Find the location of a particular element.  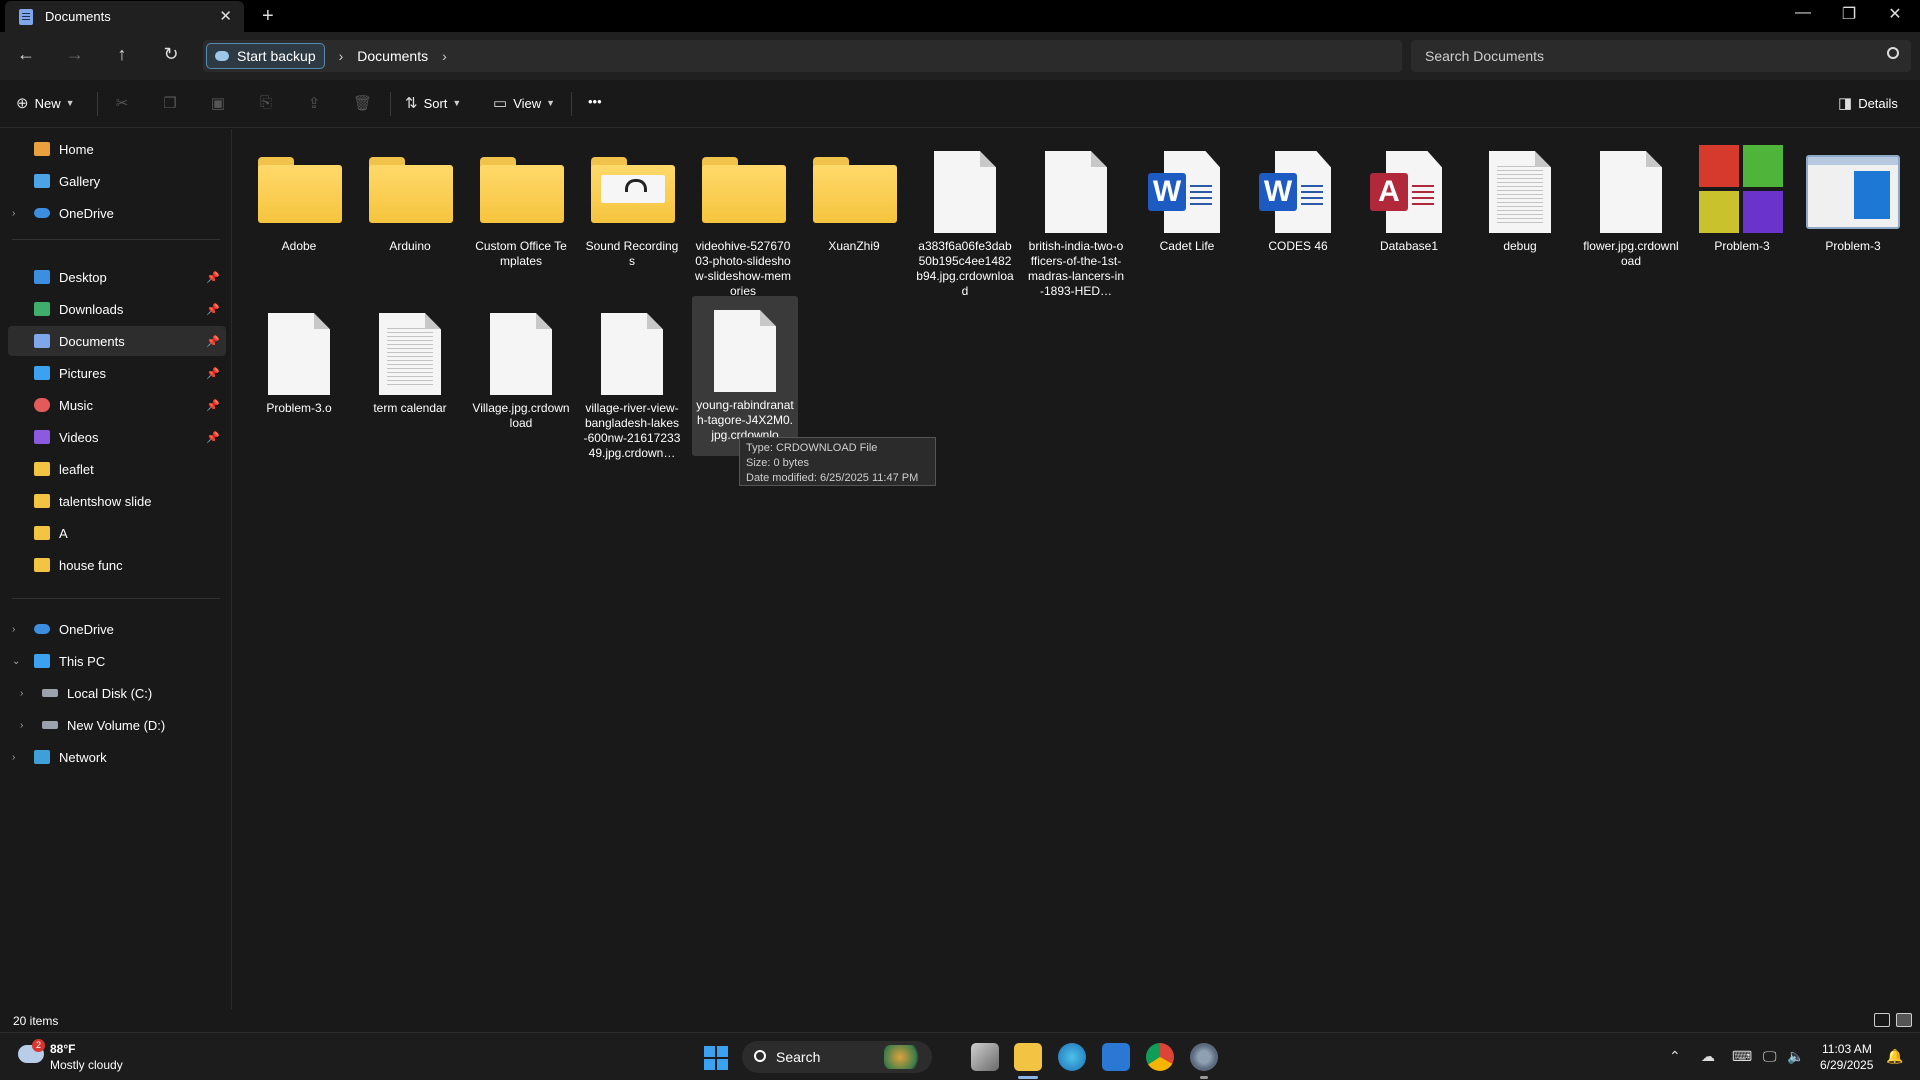

breadcrumb: Start backup › Documents › is located at coordinates (802, 56).